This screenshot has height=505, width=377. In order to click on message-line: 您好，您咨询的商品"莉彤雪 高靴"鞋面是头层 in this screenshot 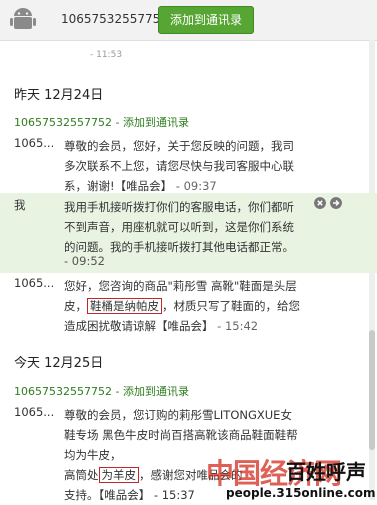, I will do `click(180, 286)`.